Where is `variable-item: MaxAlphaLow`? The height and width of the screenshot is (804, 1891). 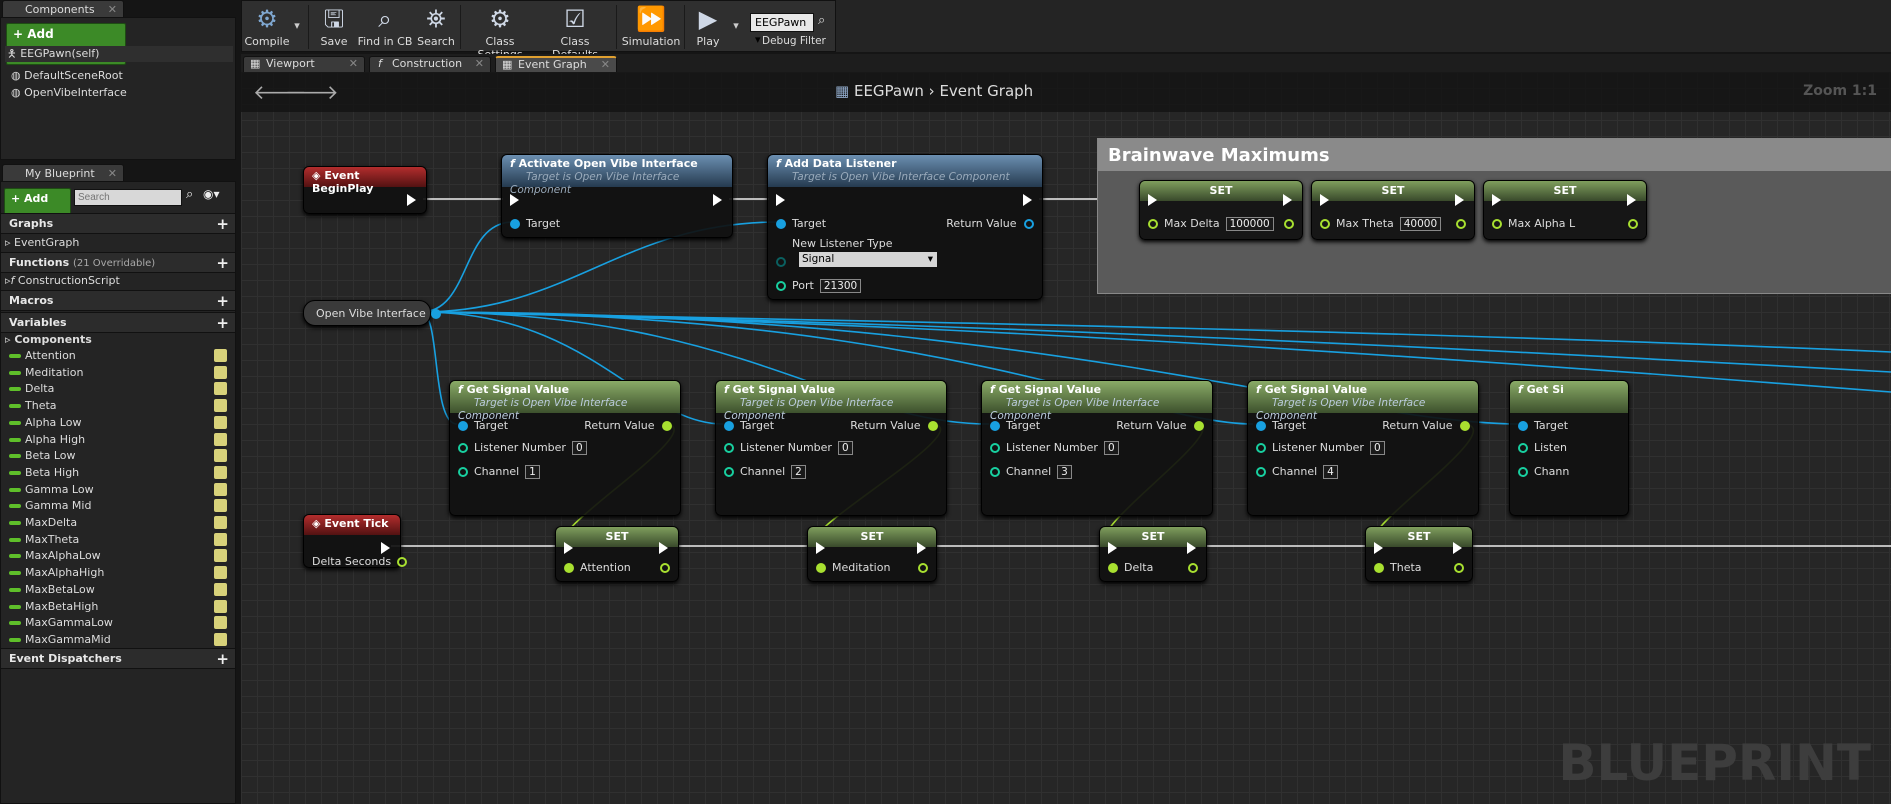
variable-item: MaxAlphaLow is located at coordinates (120, 556).